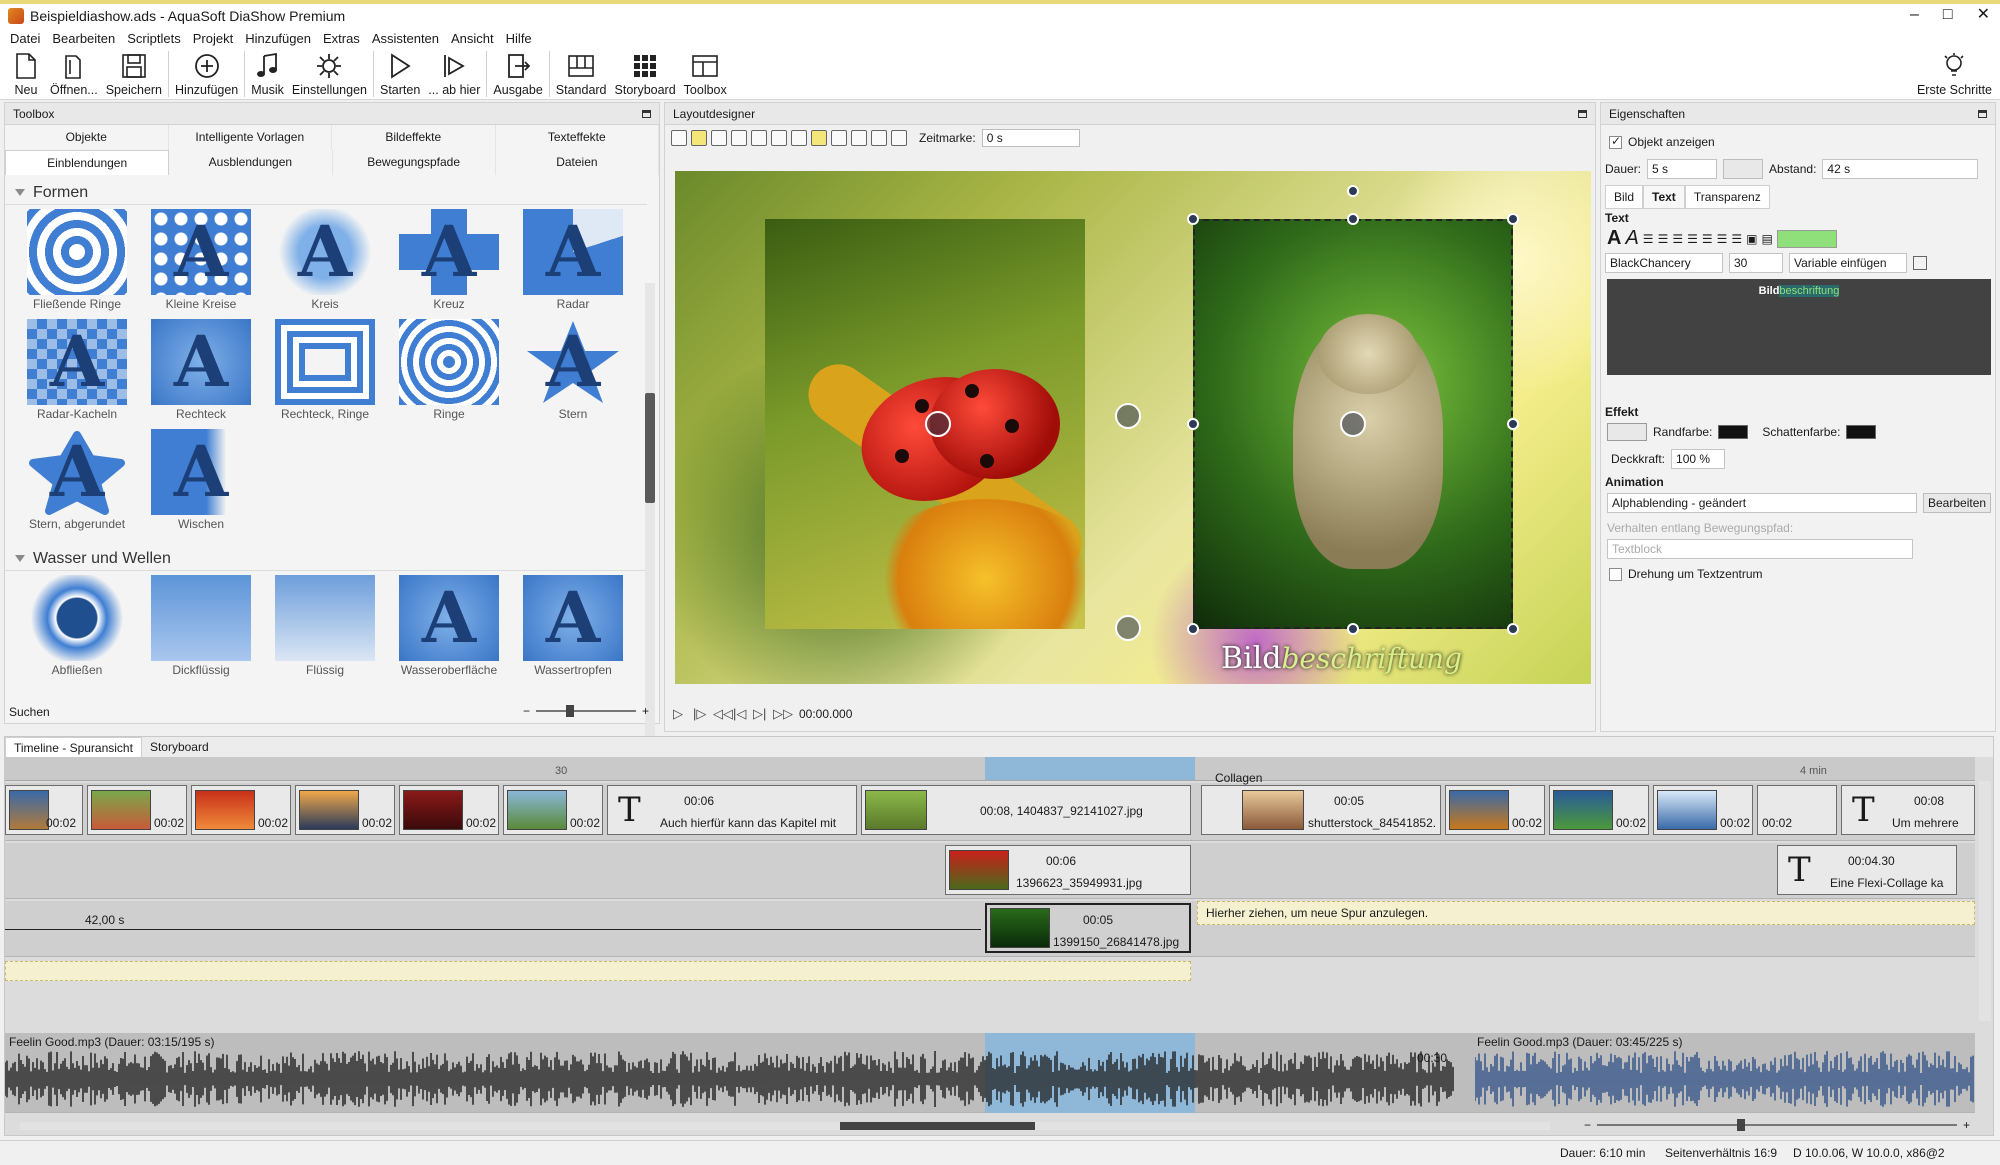 Image resolution: width=2000 pixels, height=1165 pixels. I want to click on first-steps-button: Erste Schritte, so click(1954, 72).